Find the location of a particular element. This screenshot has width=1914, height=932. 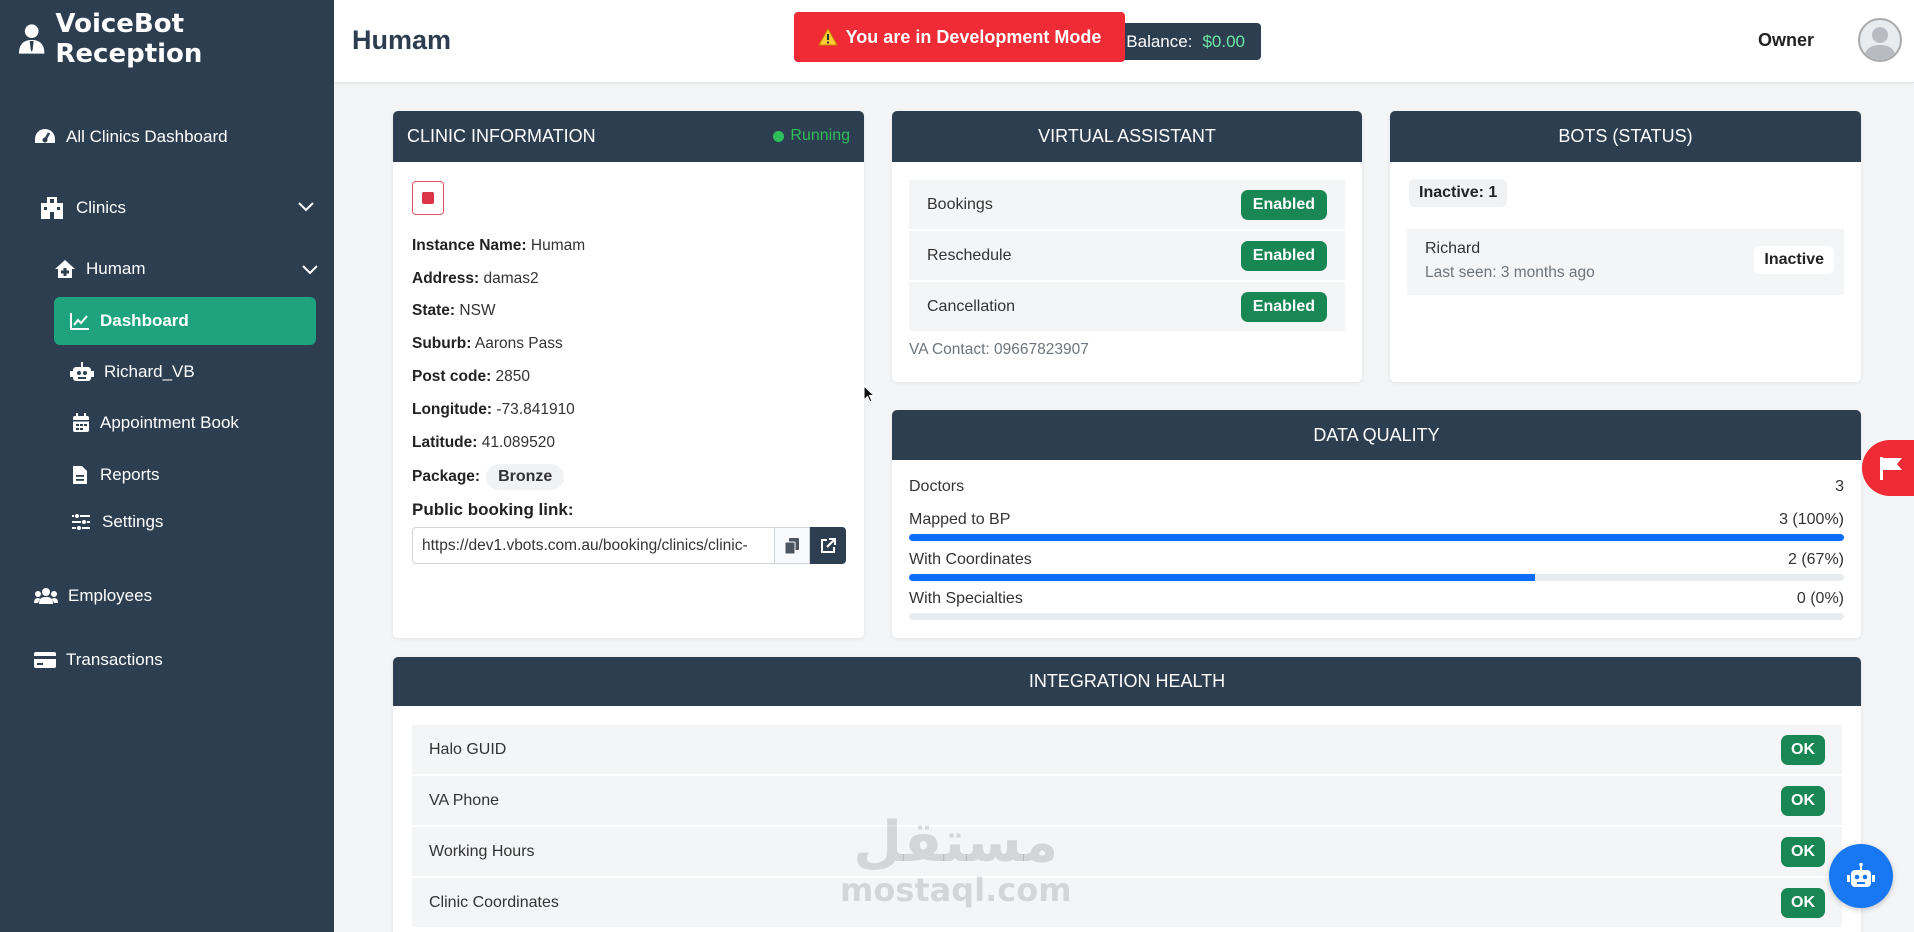

sidebar-item-all-clinics-dashboard: All Clinics Dashboard is located at coordinates (167, 137).